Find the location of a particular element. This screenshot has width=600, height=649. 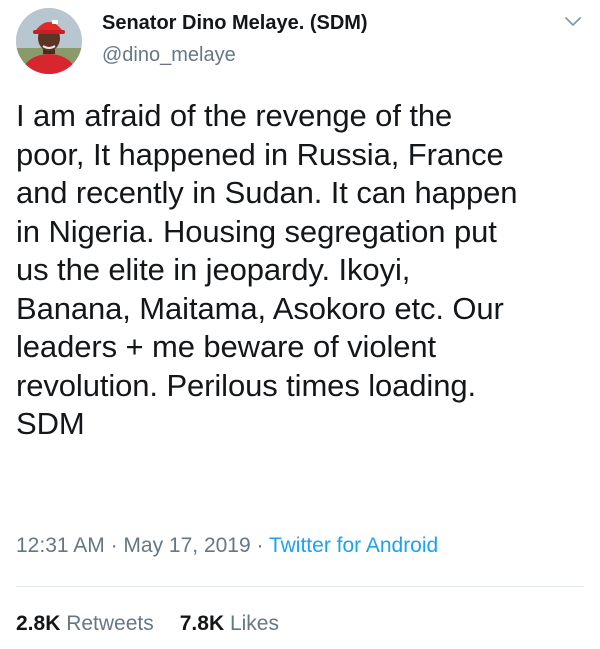

avatar-image is located at coordinates (49, 41).